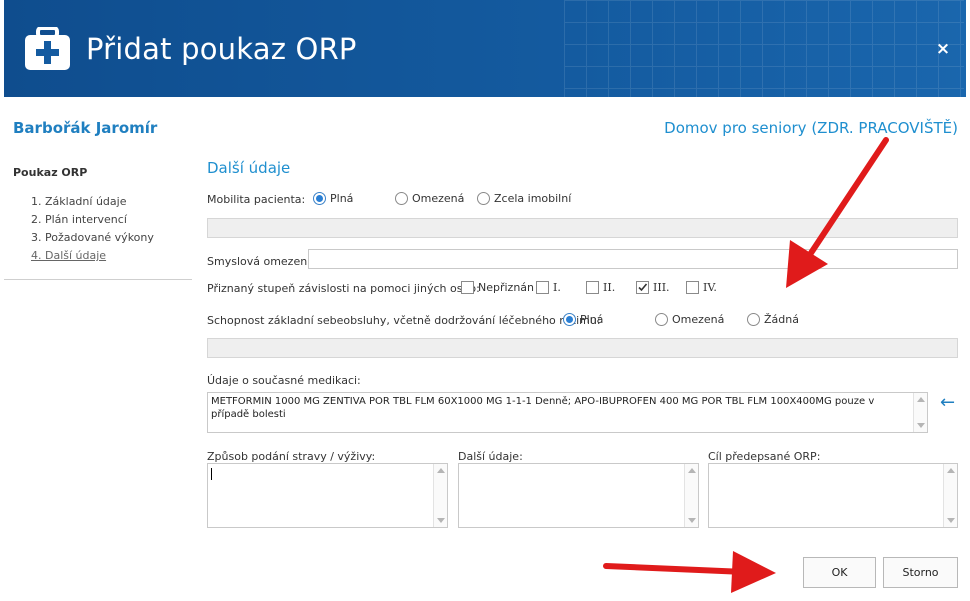 The width and height of the screenshot is (970, 601). What do you see at coordinates (811, 128) in the screenshot?
I see `facility-name: Domov pro seniory (ZDR. PRACOVIŠTĚ)` at bounding box center [811, 128].